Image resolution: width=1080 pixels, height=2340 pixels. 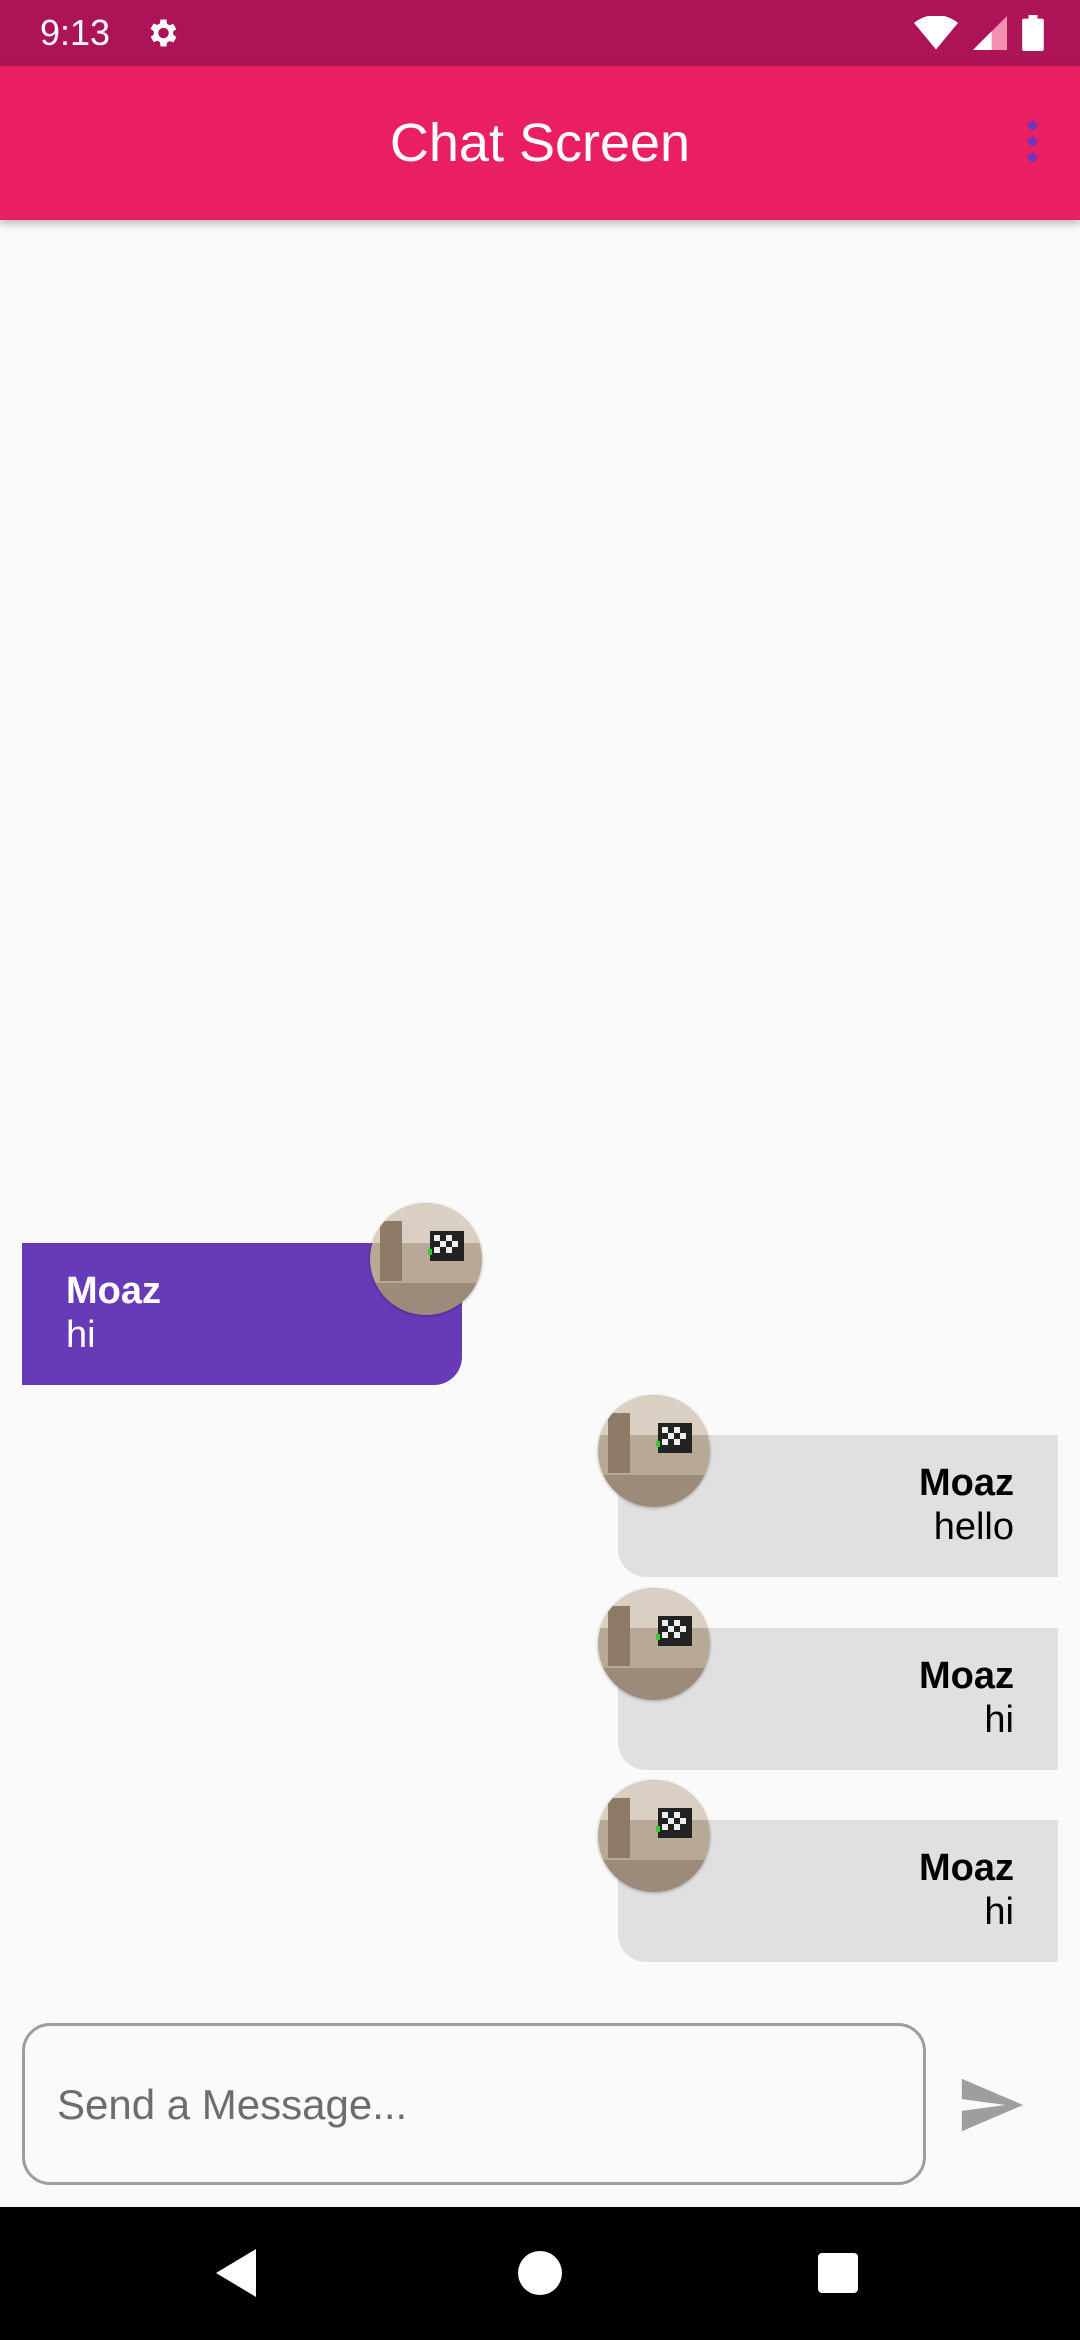 I want to click on navigation-bar, so click(x=540, y=2273).